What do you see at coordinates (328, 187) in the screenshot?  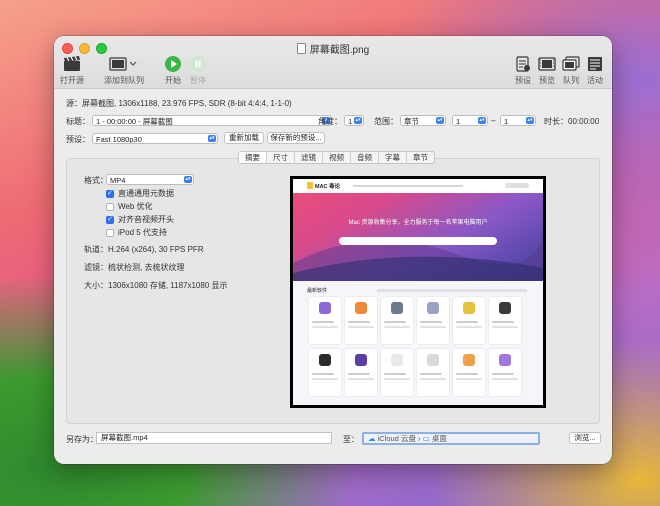 I see `site-logo-text: MAC 毒论` at bounding box center [328, 187].